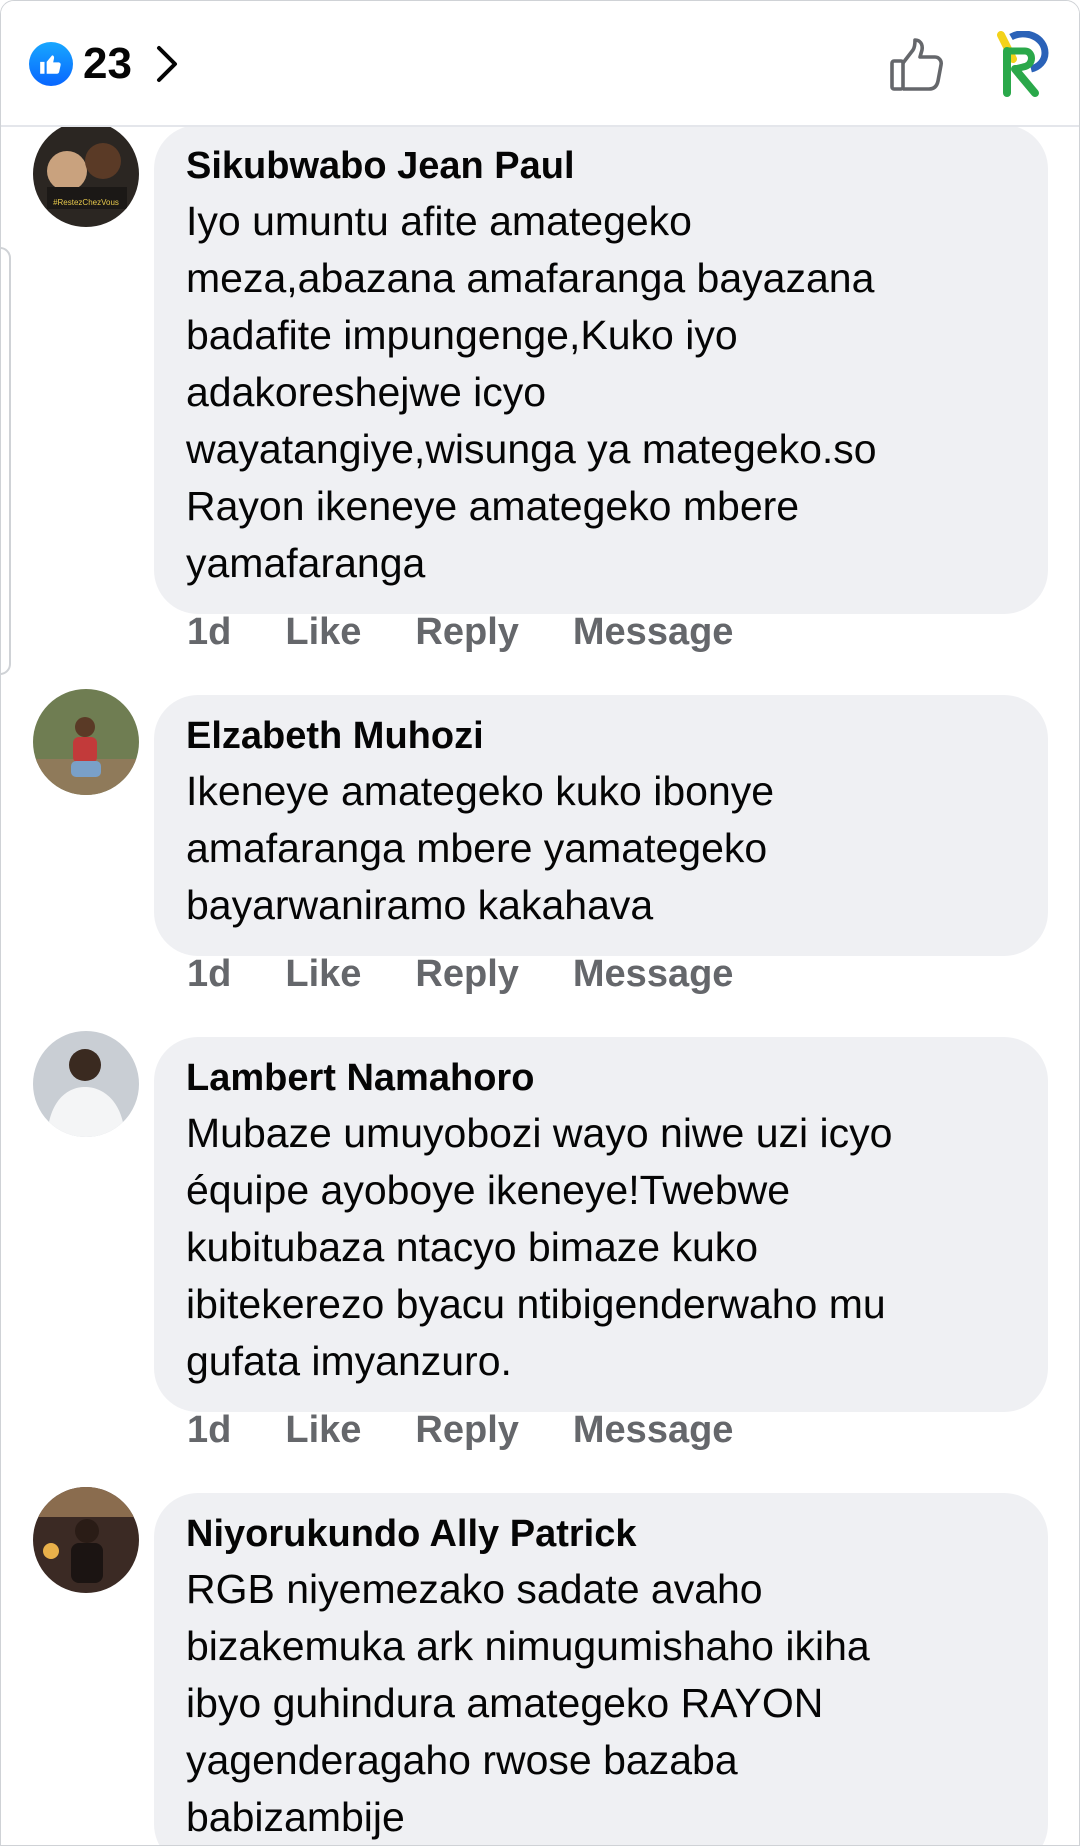 The height and width of the screenshot is (1846, 1080). What do you see at coordinates (602, 1078) in the screenshot?
I see `comment-author: Lambert Namahoro` at bounding box center [602, 1078].